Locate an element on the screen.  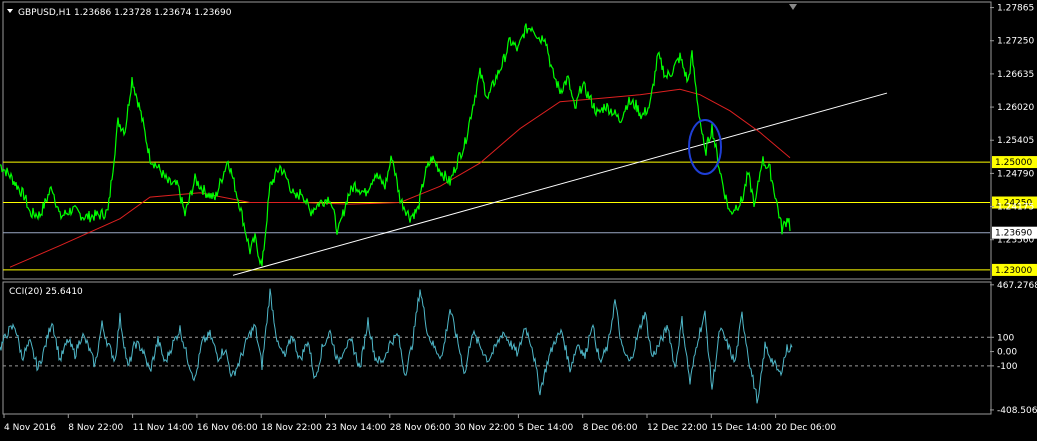
price-tick-label: 1.27865 is located at coordinates (1015, 9).